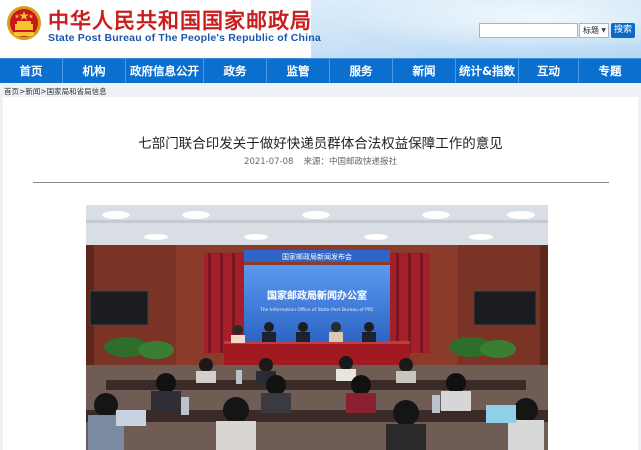 This screenshot has height=450, width=641. I want to click on article-source-label: 来源：, so click(316, 162).